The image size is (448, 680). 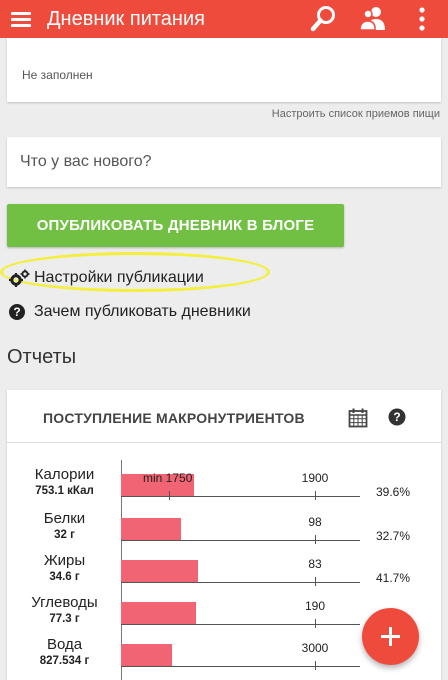 I want to click on configure-meals-link: Настроить список приемов пищи, so click(x=356, y=114).